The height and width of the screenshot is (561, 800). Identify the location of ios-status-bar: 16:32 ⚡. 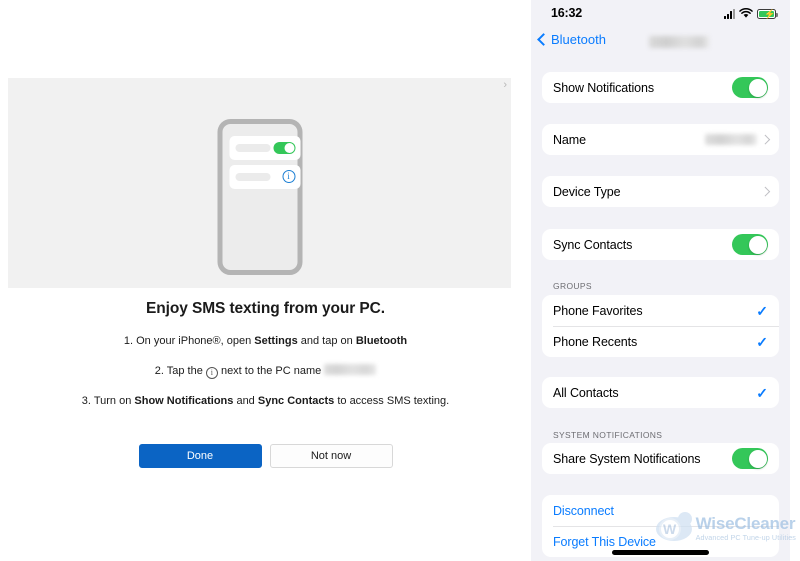
(660, 15).